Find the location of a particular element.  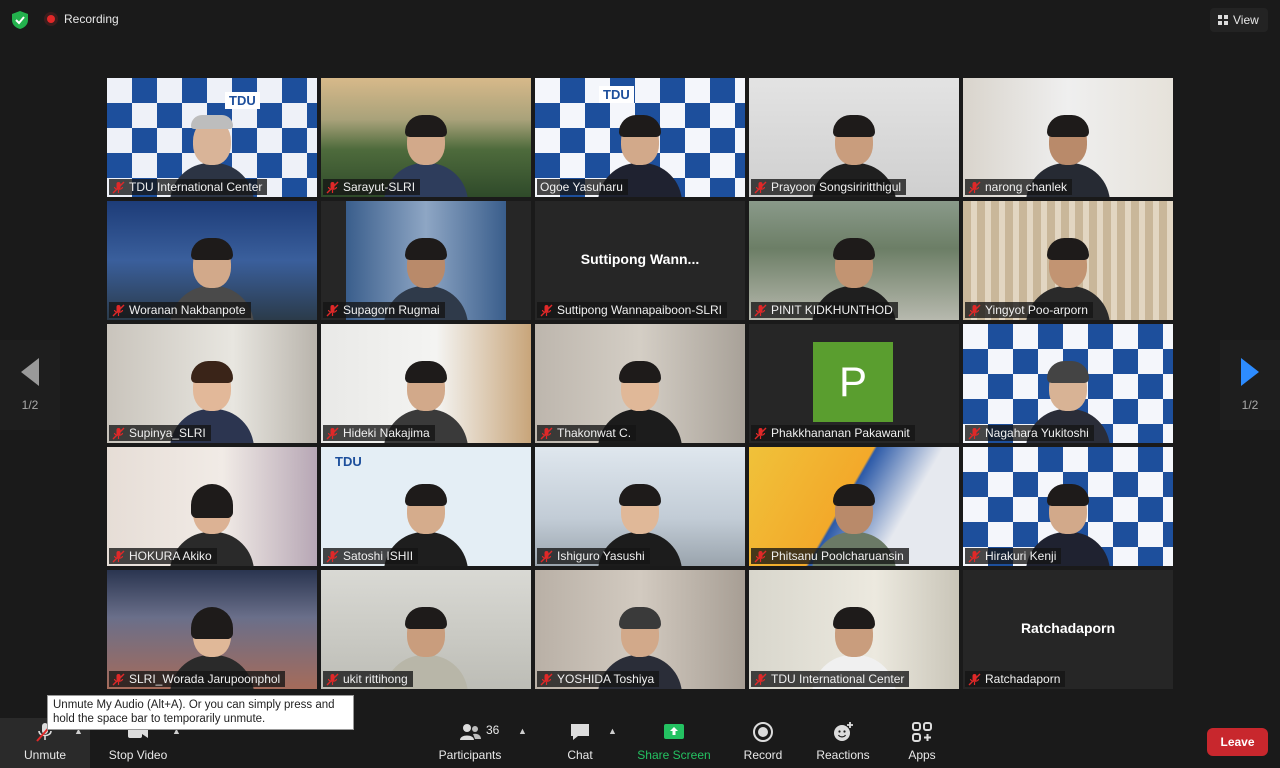

page-indicator-left: 1/2 is located at coordinates (30, 405).